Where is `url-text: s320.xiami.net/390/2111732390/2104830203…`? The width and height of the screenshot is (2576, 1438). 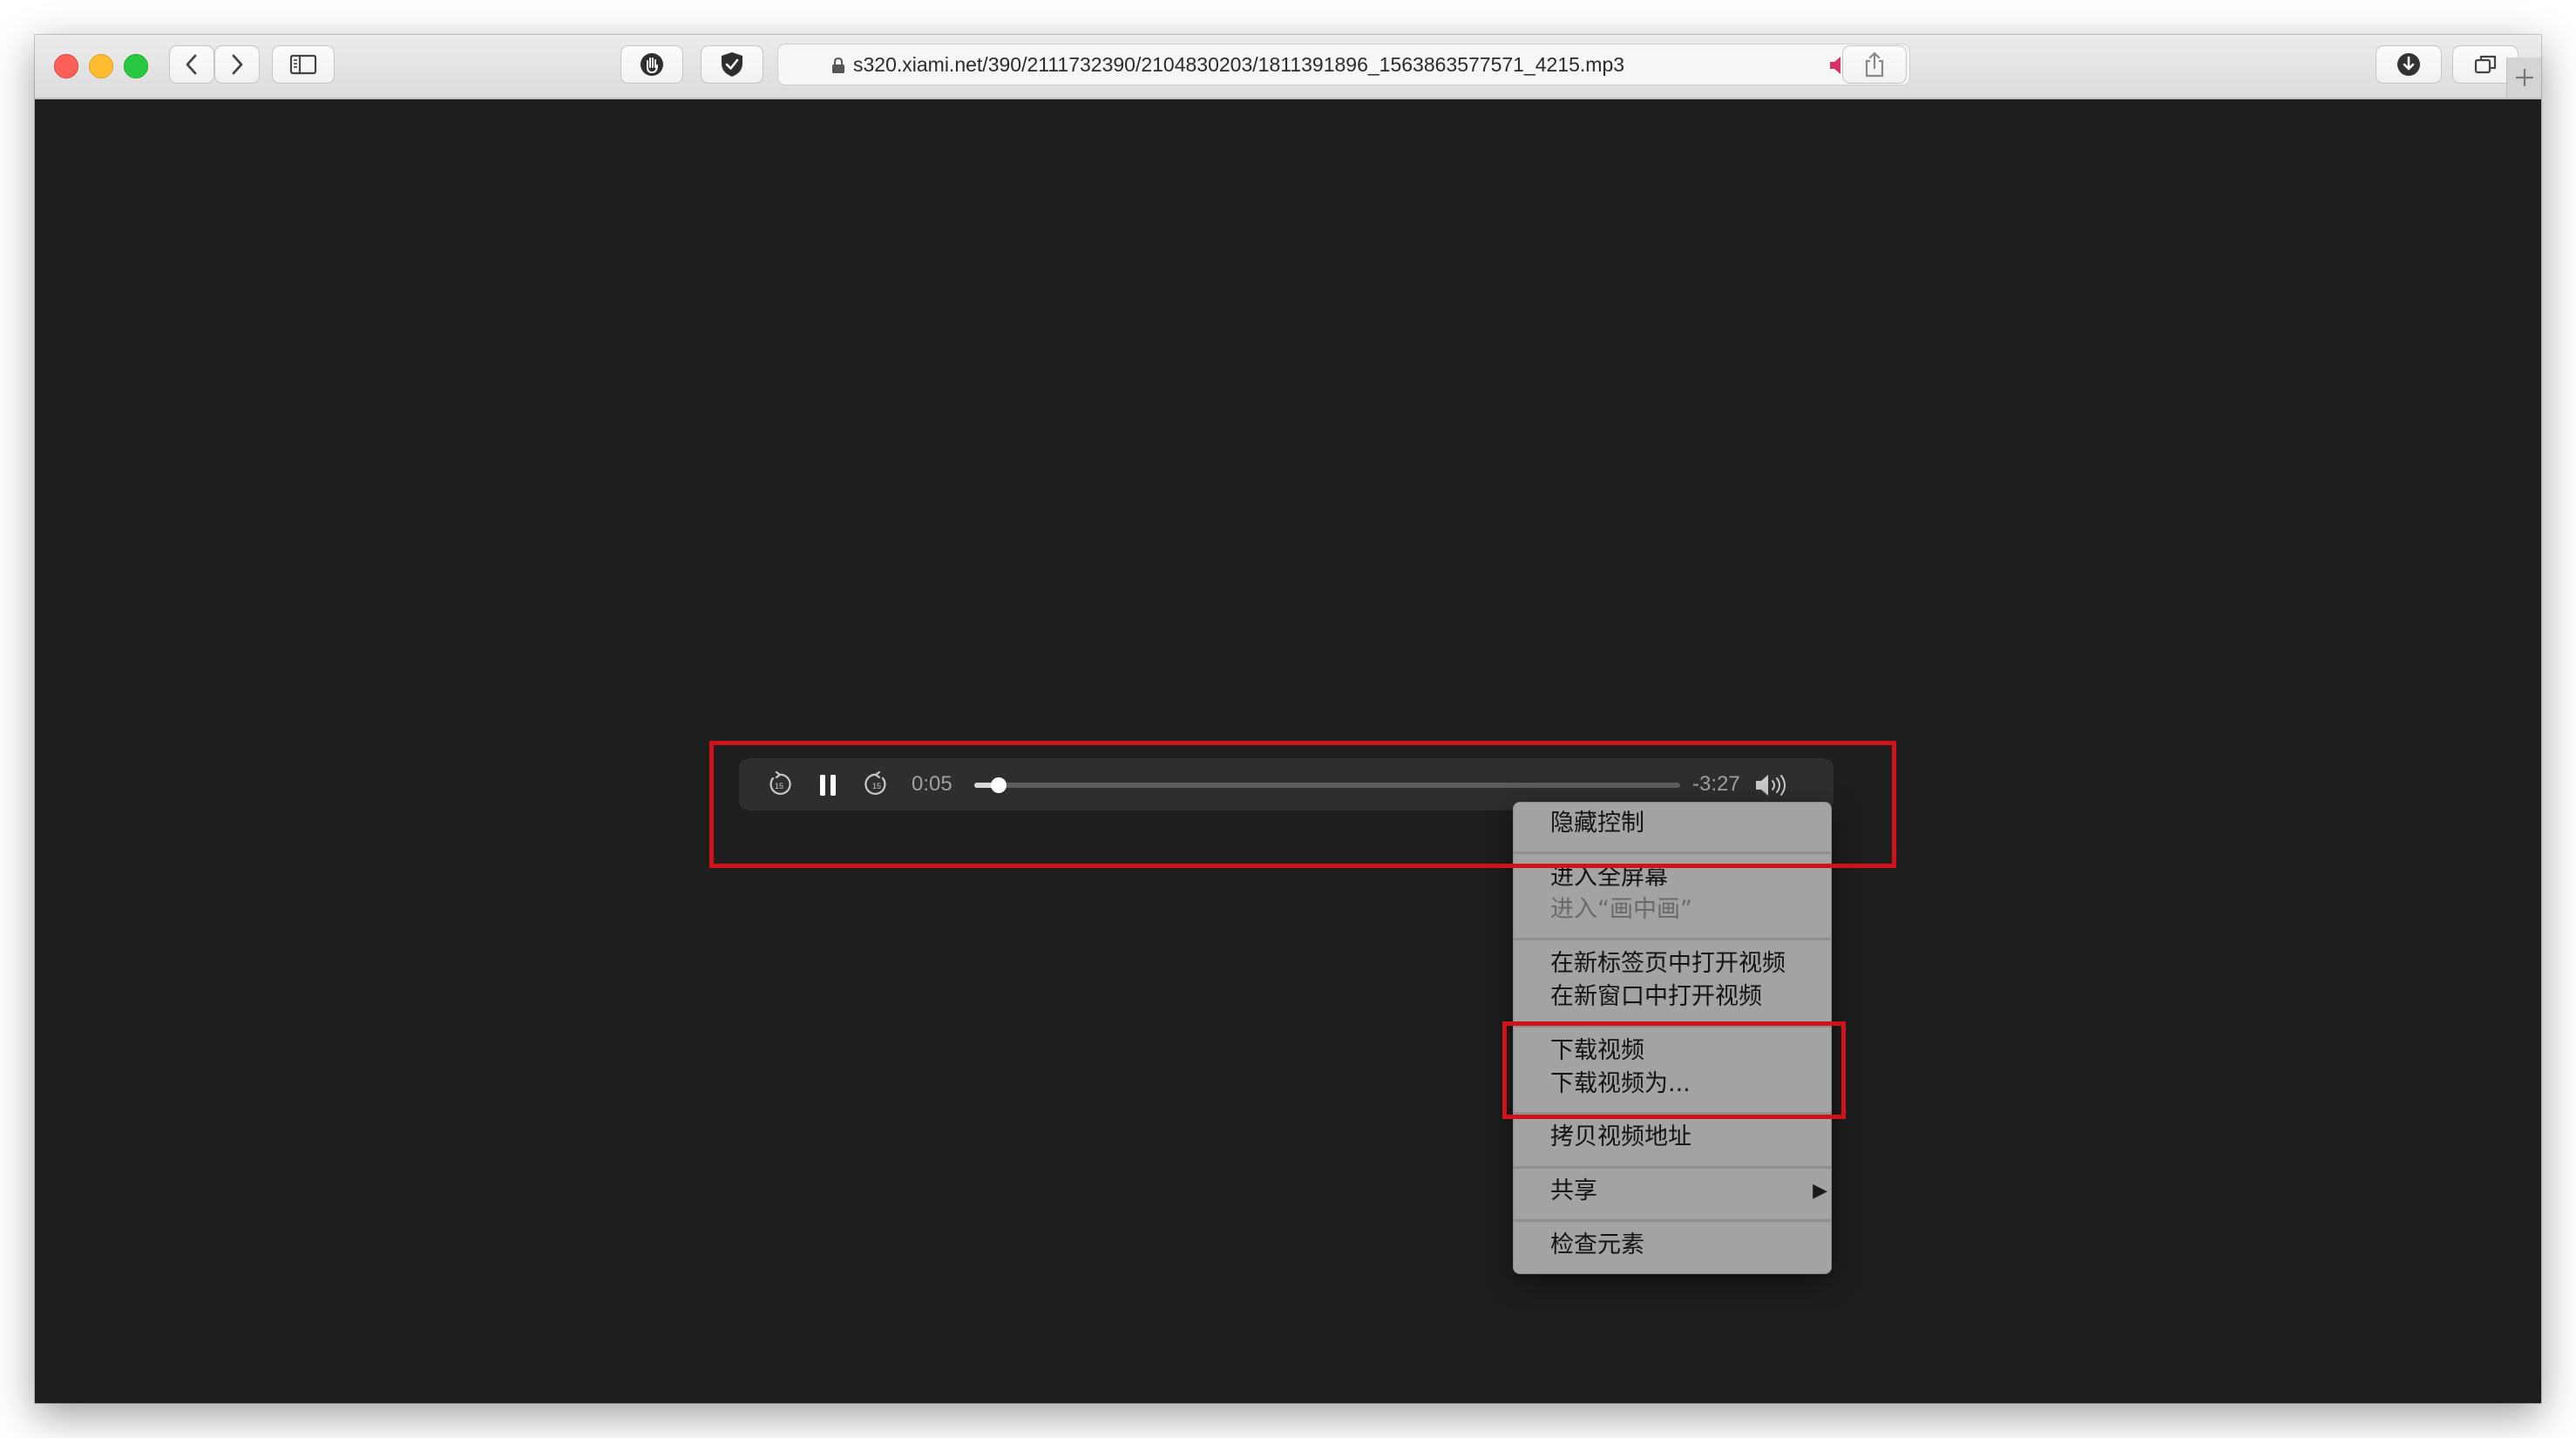
url-text: s320.xiami.net/390/2111732390/2104830203… is located at coordinates (1239, 64).